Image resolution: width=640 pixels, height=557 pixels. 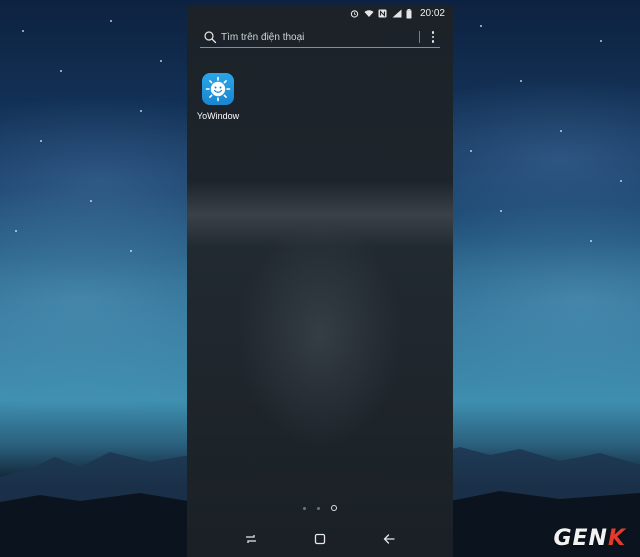 I want to click on search-divider, so click(x=419, y=37).